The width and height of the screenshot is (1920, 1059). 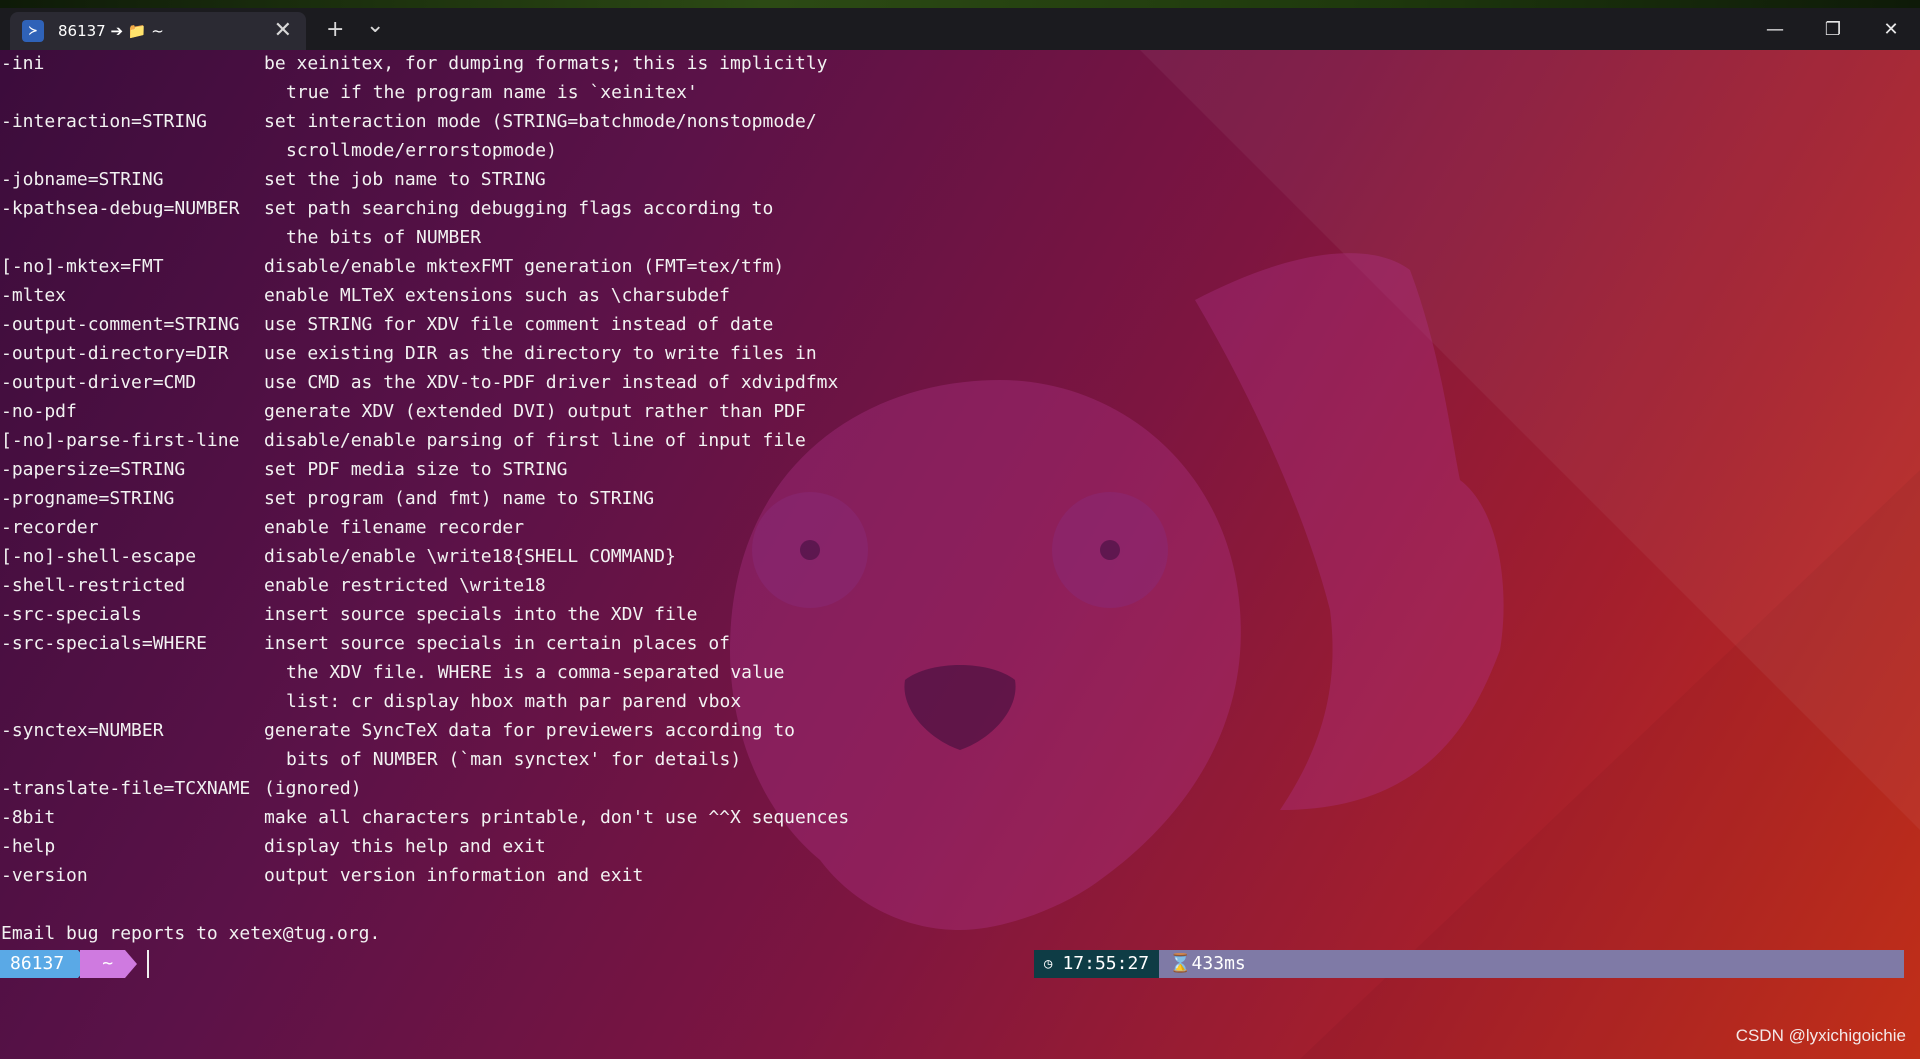 What do you see at coordinates (960, 933) in the screenshot?
I see `terminal-line: Email bug reports to xetex@tug.org.` at bounding box center [960, 933].